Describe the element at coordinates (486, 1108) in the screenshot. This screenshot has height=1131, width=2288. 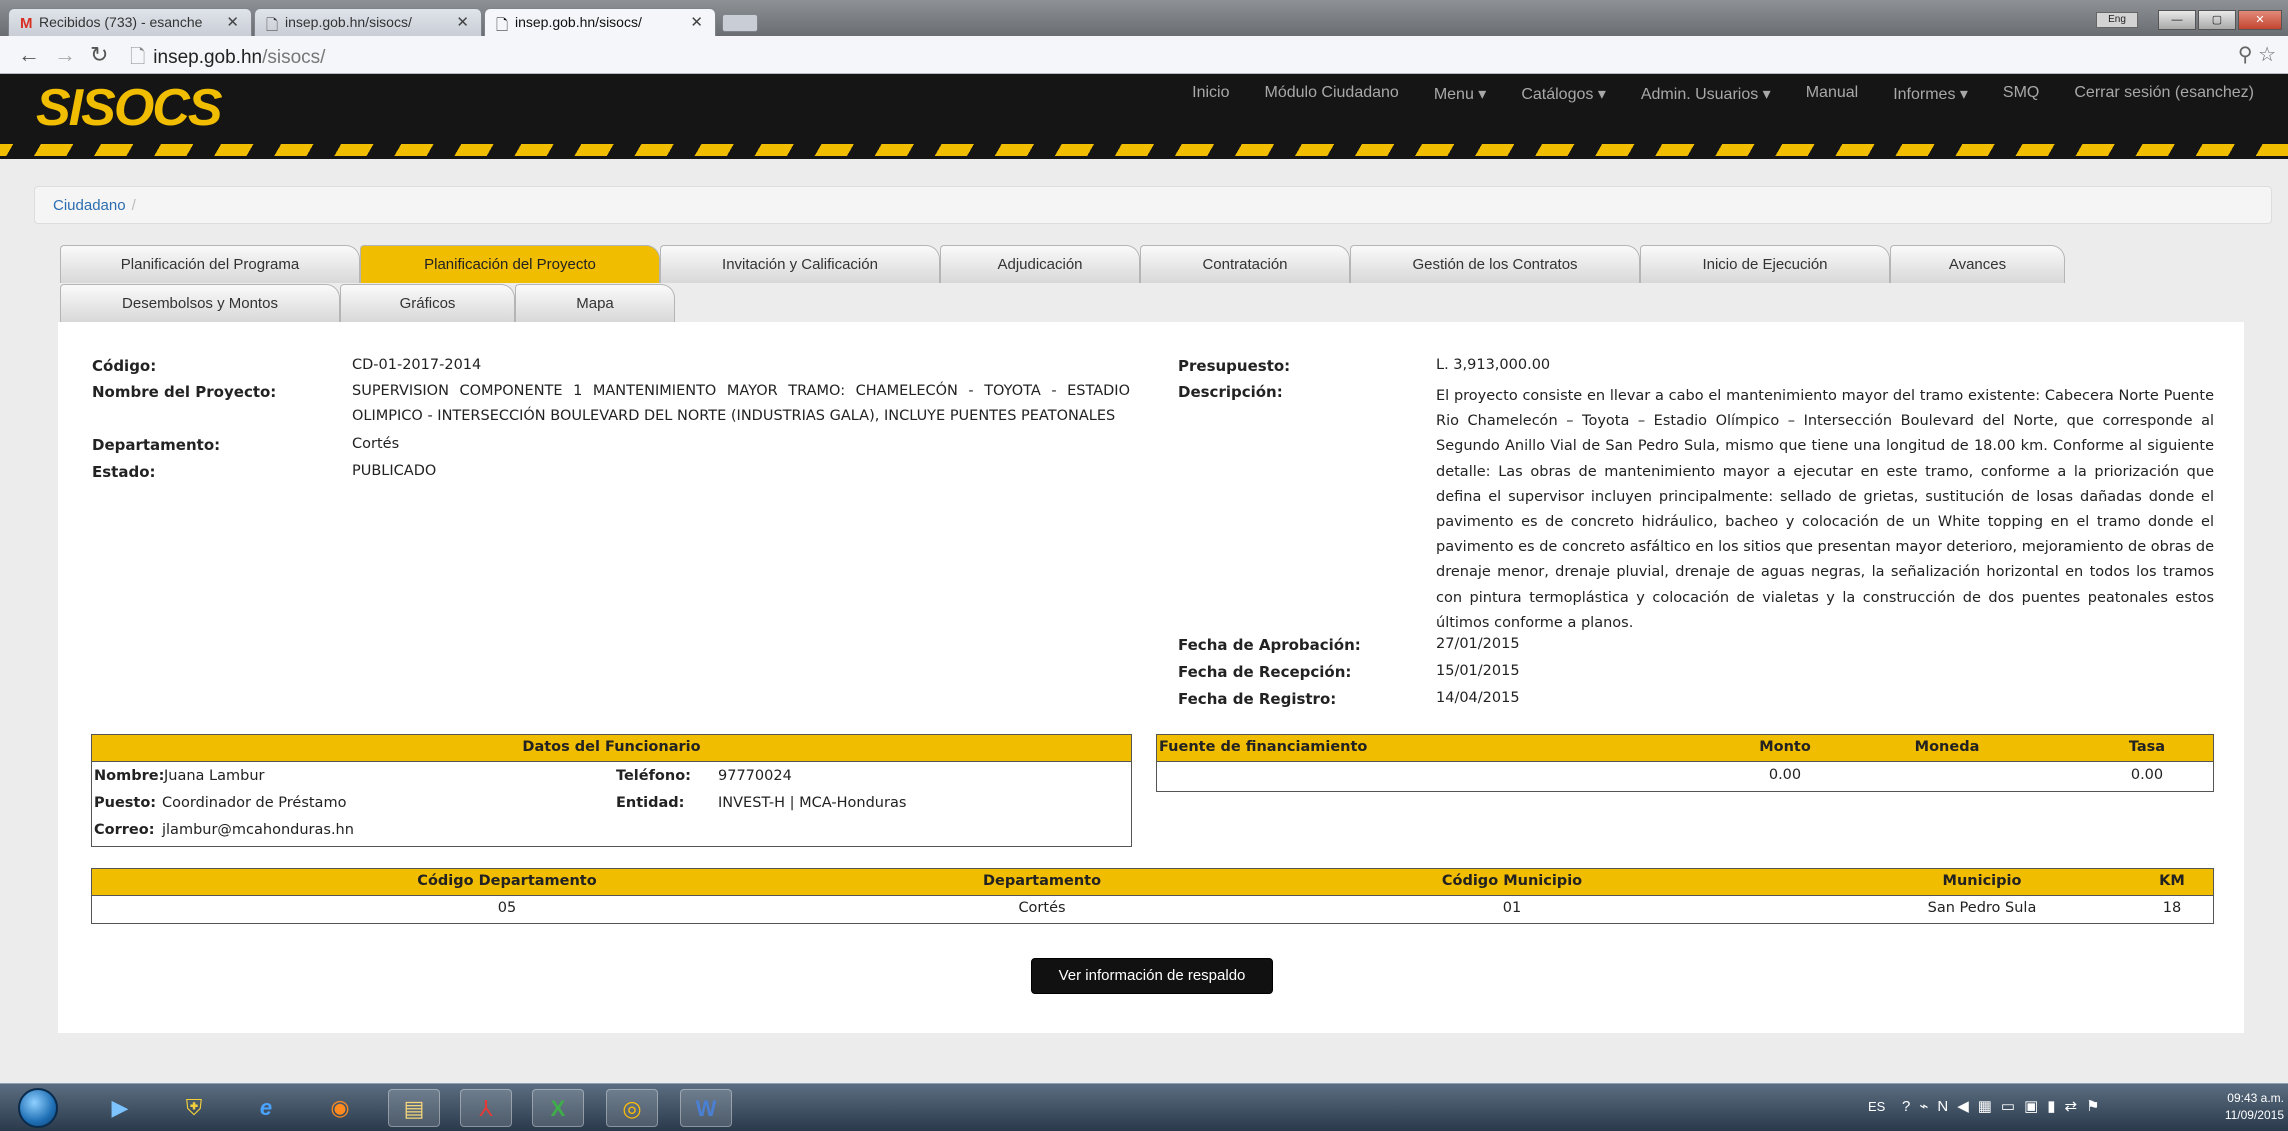
I see `pdf-reader-icon: ⅄` at that location.